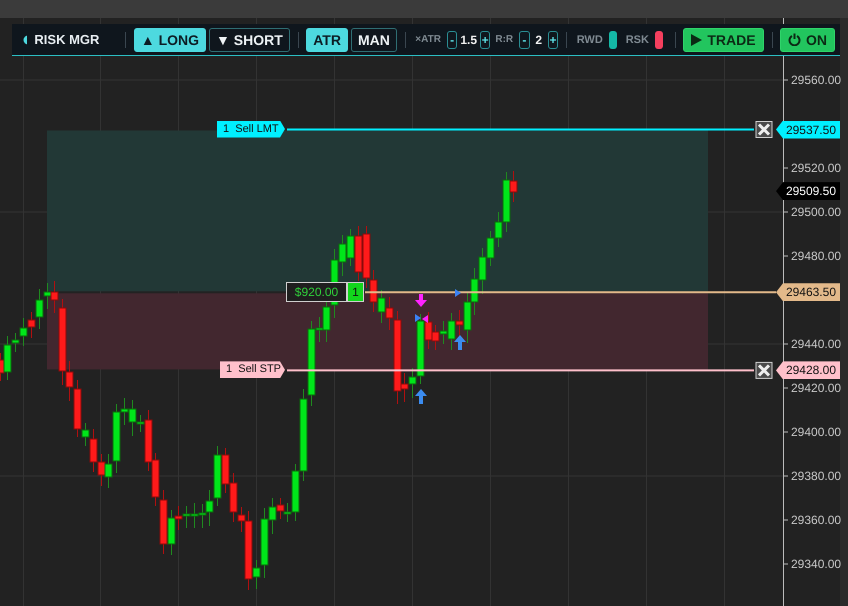 The width and height of the screenshot is (848, 606). I want to click on mode-button: MAN, so click(373, 40).